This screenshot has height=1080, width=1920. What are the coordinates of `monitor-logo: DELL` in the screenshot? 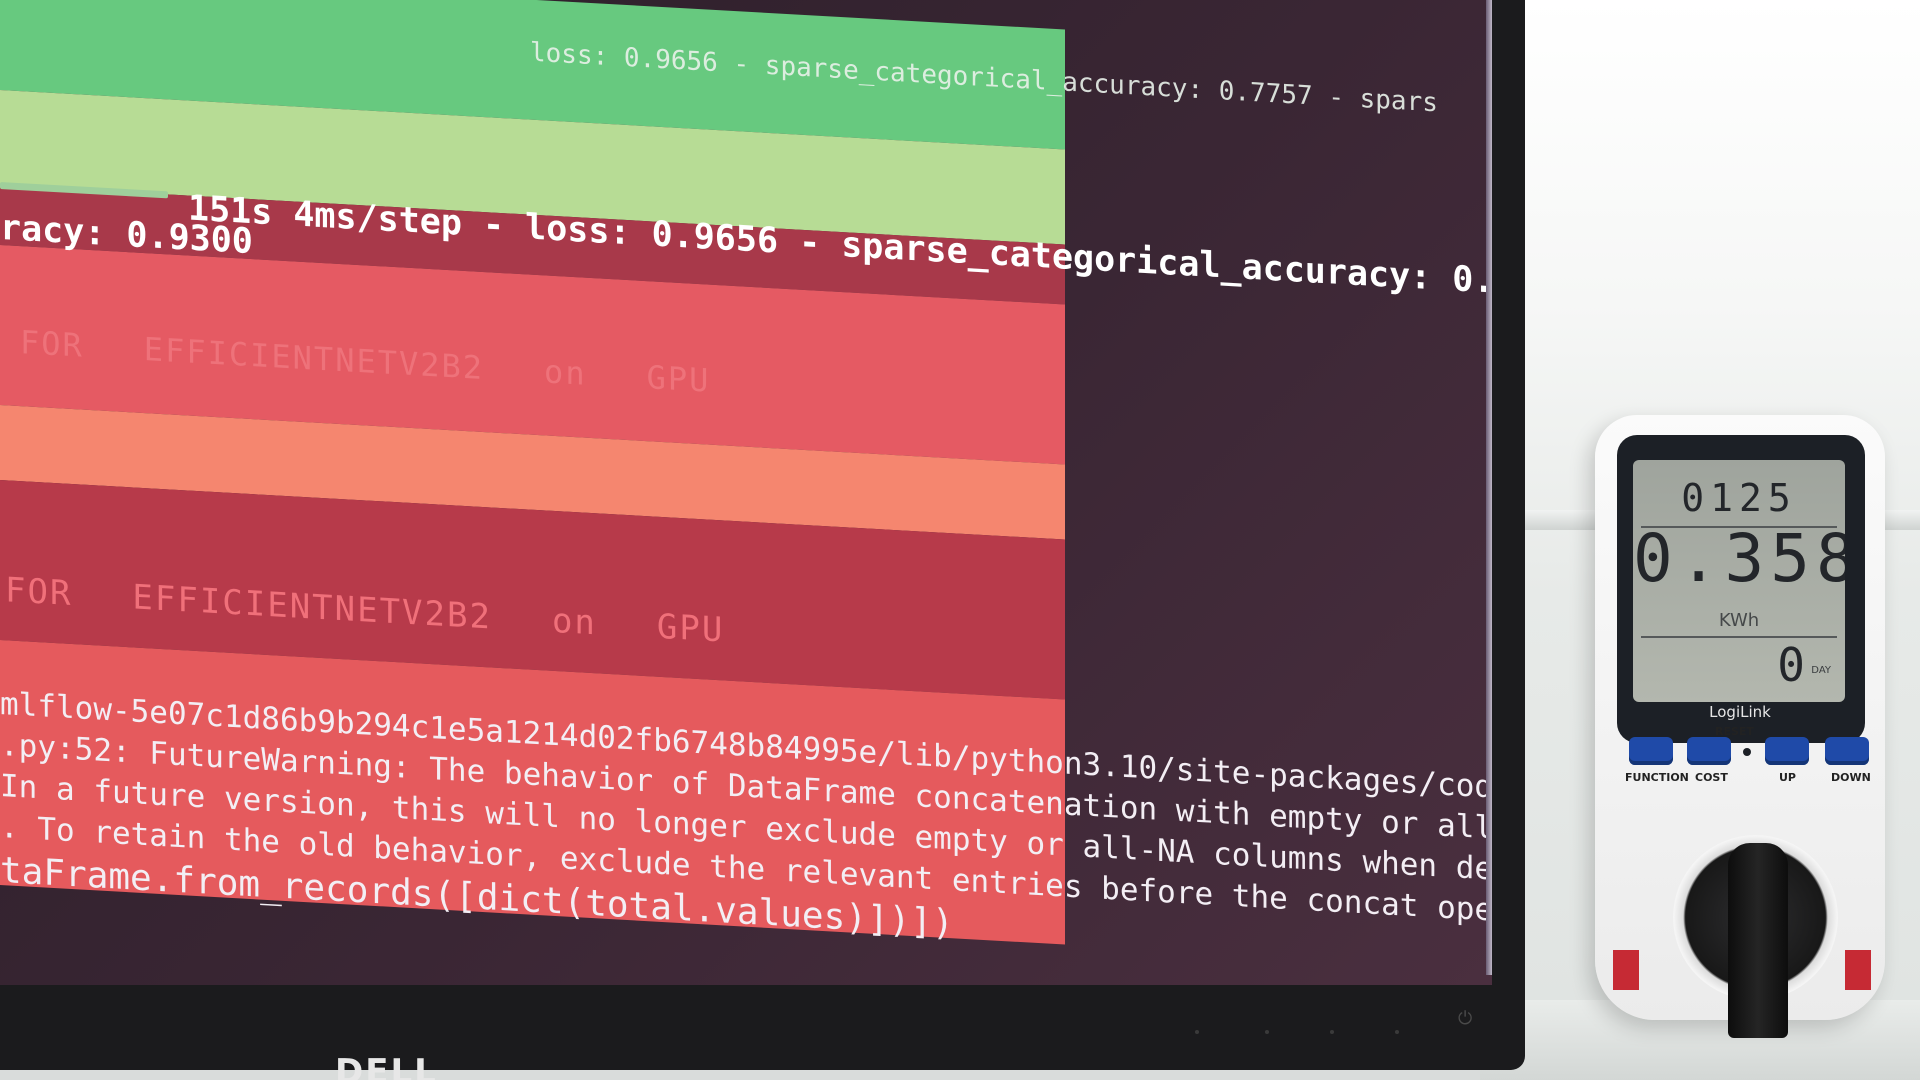 It's located at (386, 1066).